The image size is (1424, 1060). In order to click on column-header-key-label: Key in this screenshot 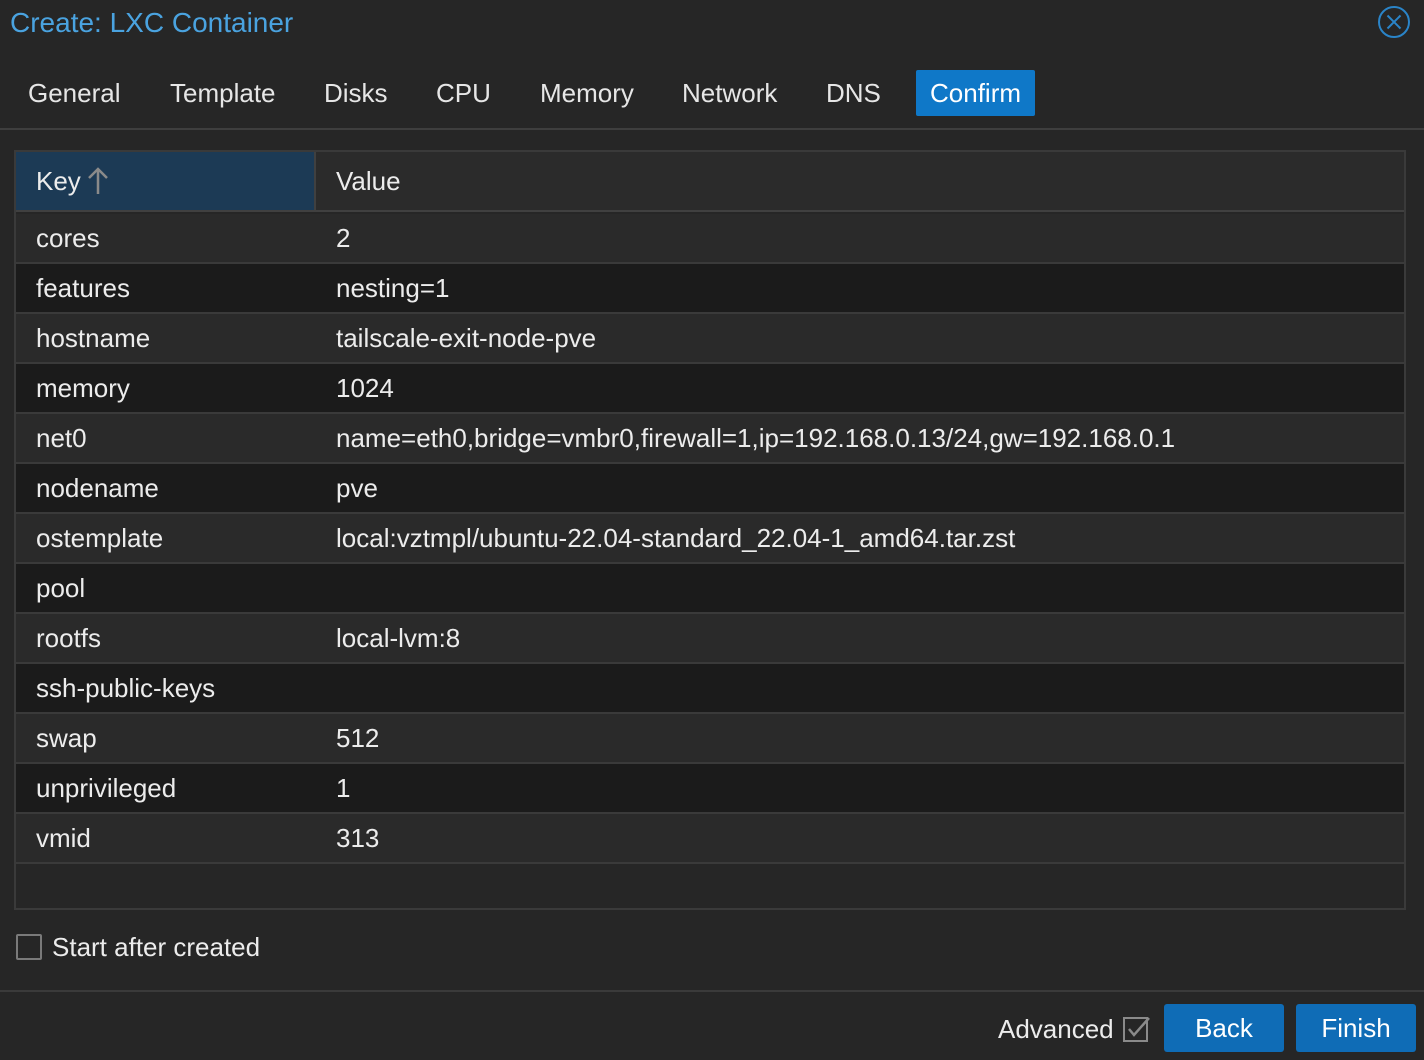, I will do `click(58, 181)`.